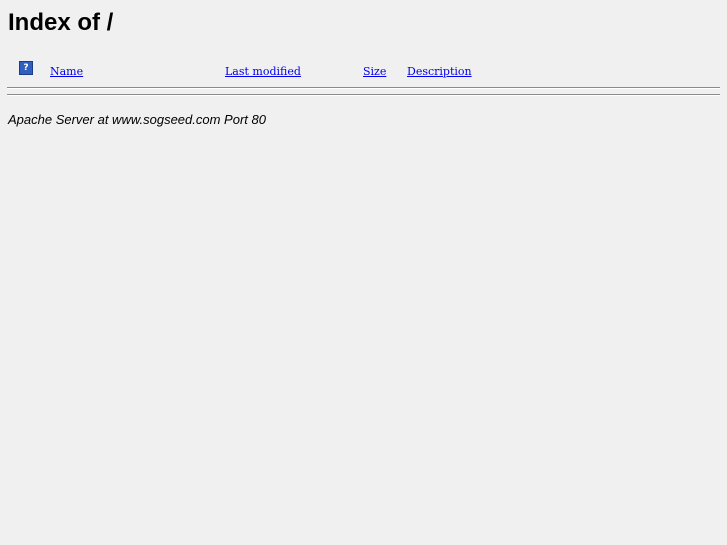  I want to click on listing-header-row: ? Name Last modified Size Description, so click(363, 70).